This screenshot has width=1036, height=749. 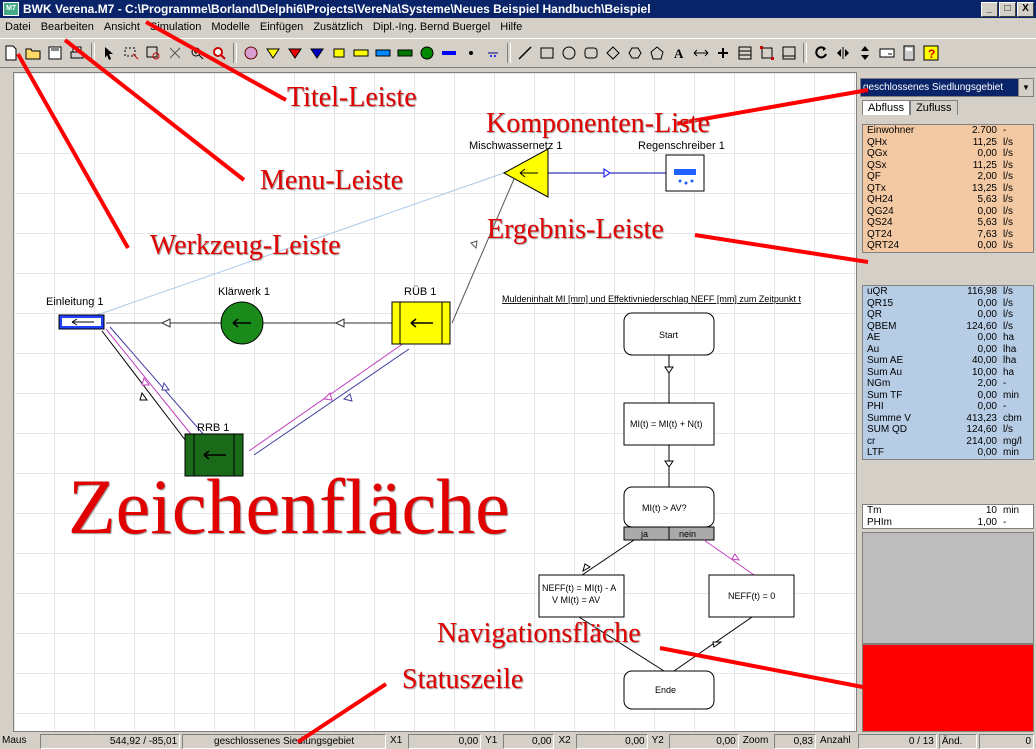 I want to click on pipe-blue-icon, so click(x=449, y=53).